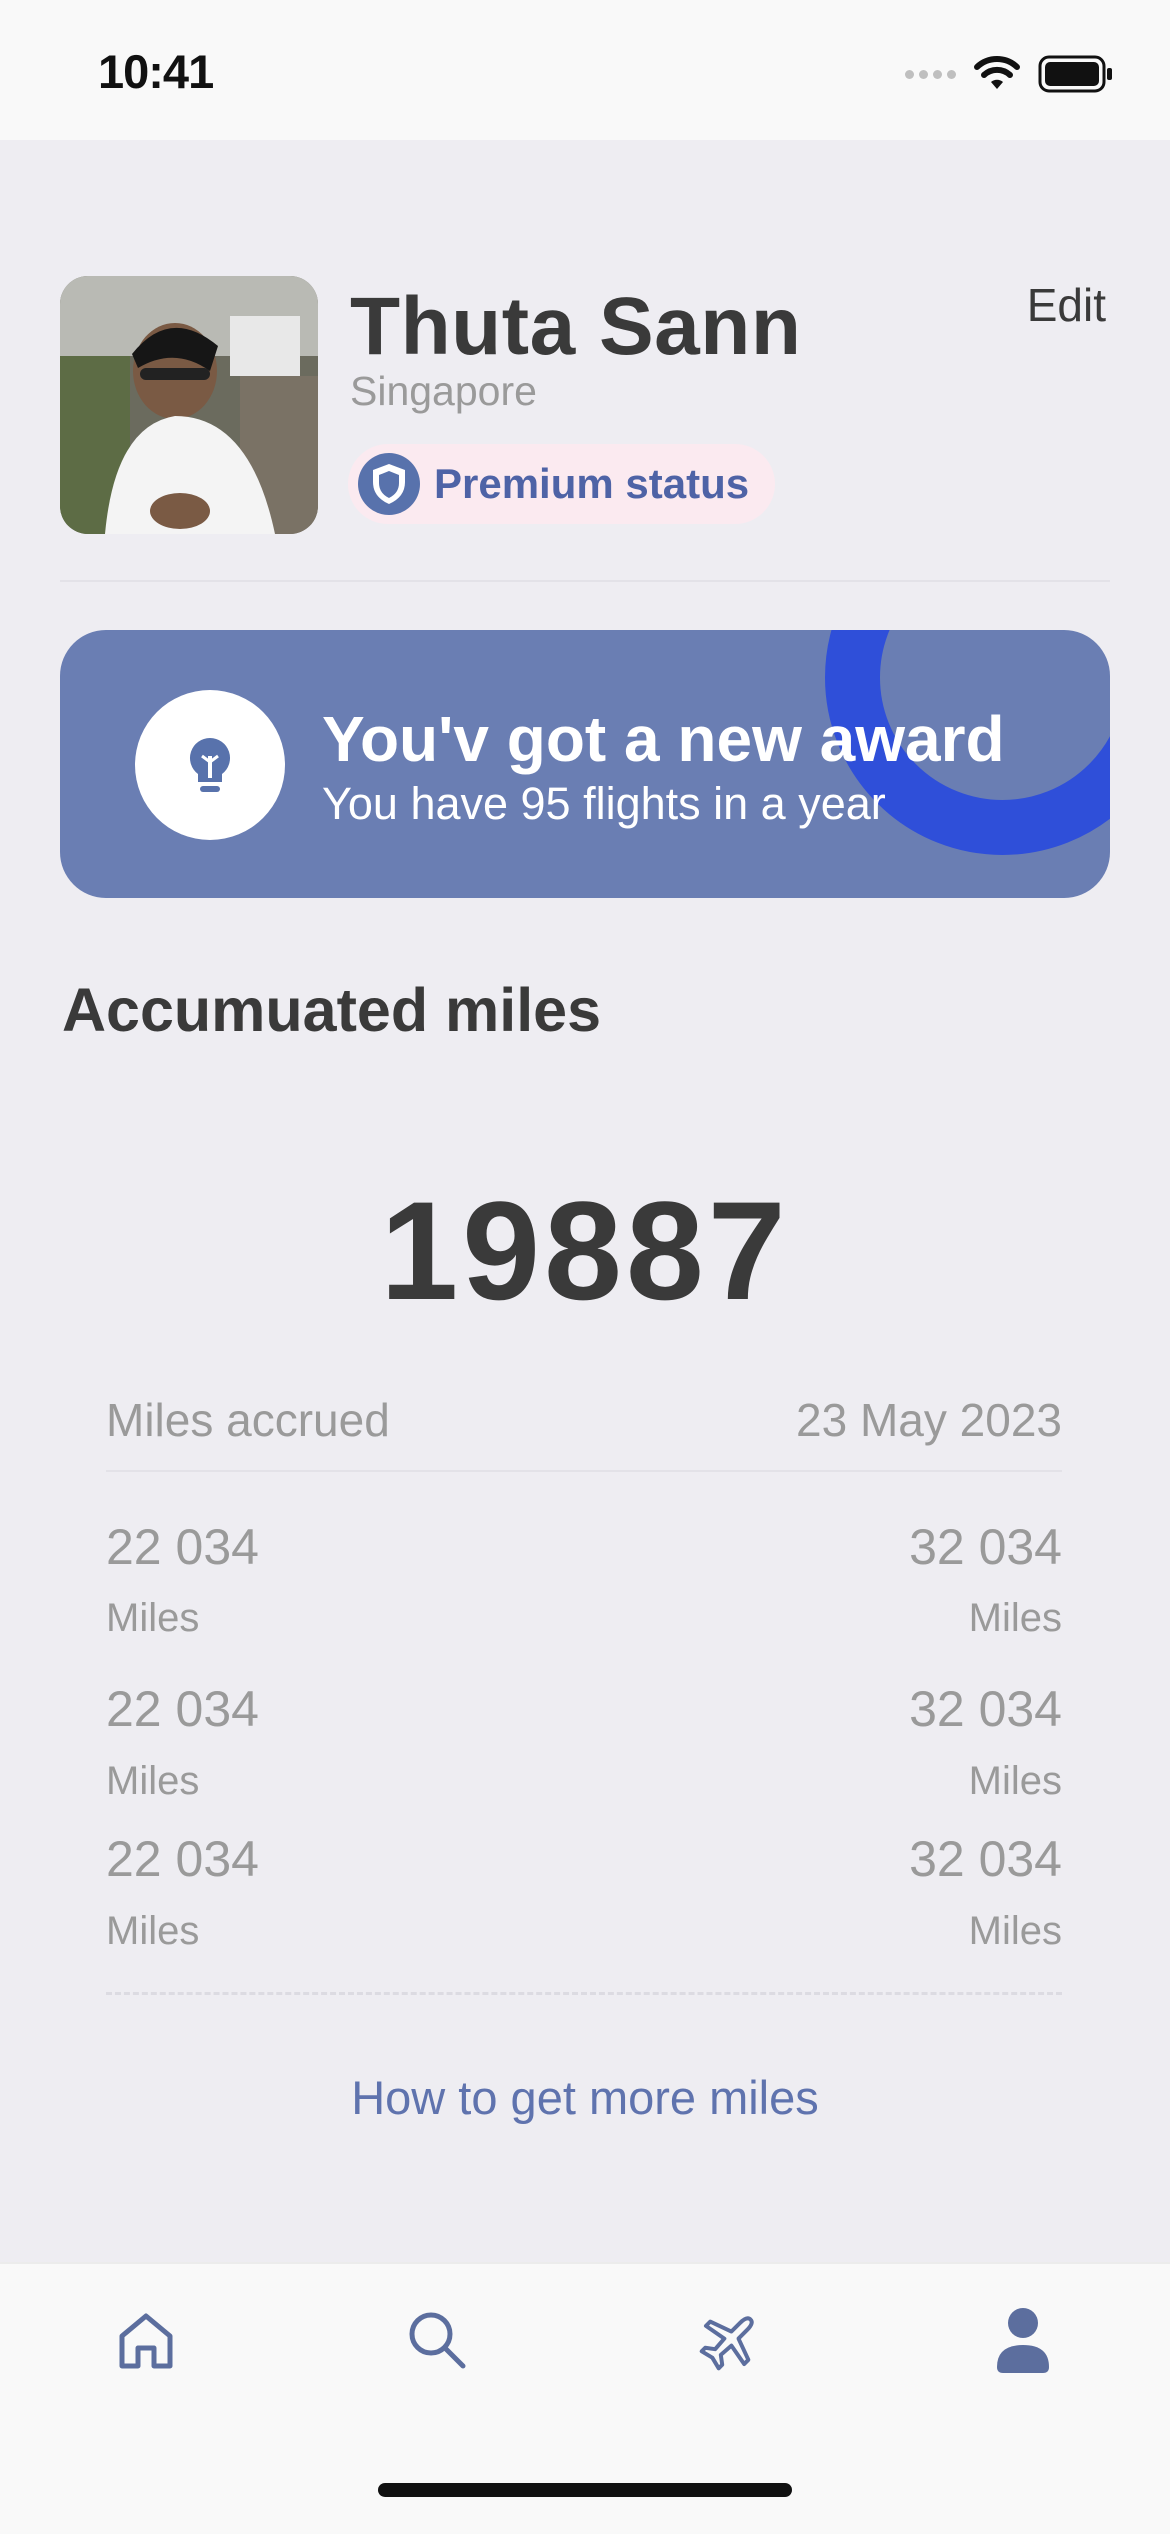 The image size is (1170, 2534). Describe the element at coordinates (726, 2343) in the screenshot. I see `airplane-icon` at that location.